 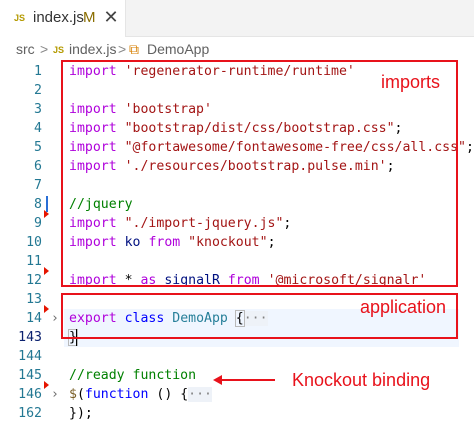 What do you see at coordinates (34, 318) in the screenshot?
I see `line-number: 14` at bounding box center [34, 318].